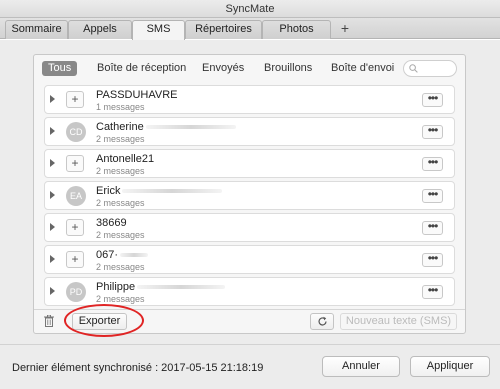 This screenshot has width=500, height=389. I want to click on trash-icon, so click(49, 321).